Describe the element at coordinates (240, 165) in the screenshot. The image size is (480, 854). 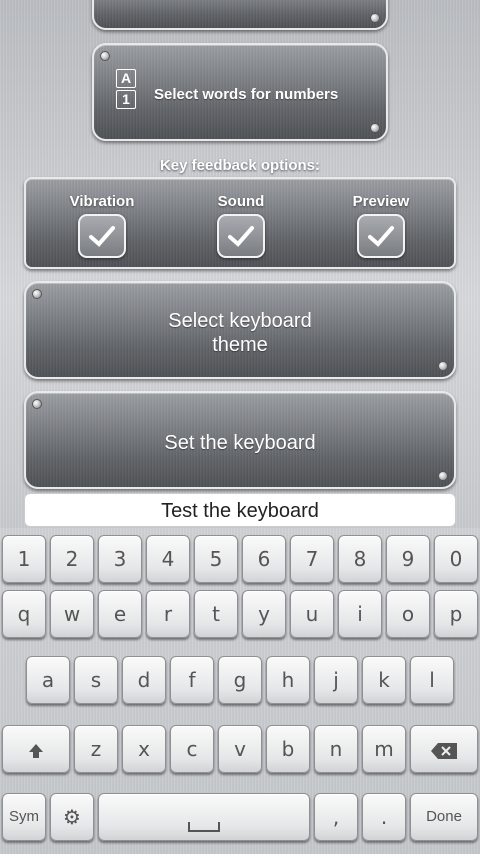
I see `key-feedback-title: Key feedback options:` at that location.